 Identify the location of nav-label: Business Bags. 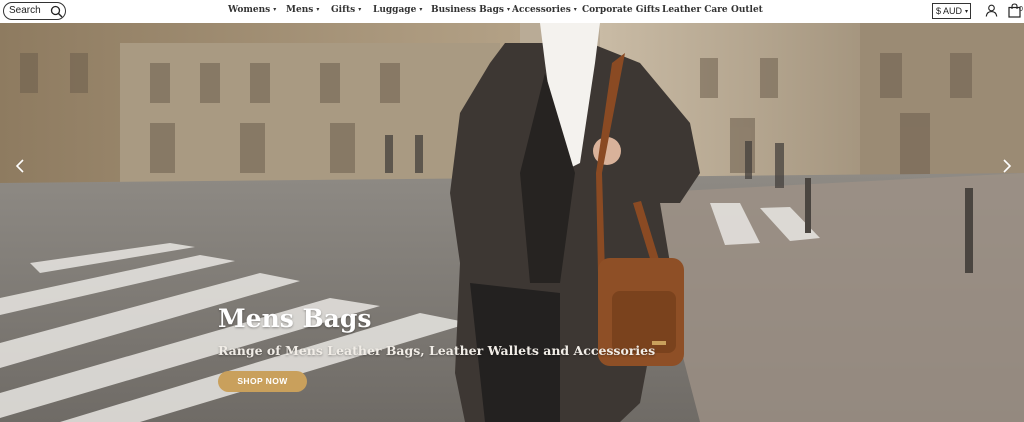
(467, 10).